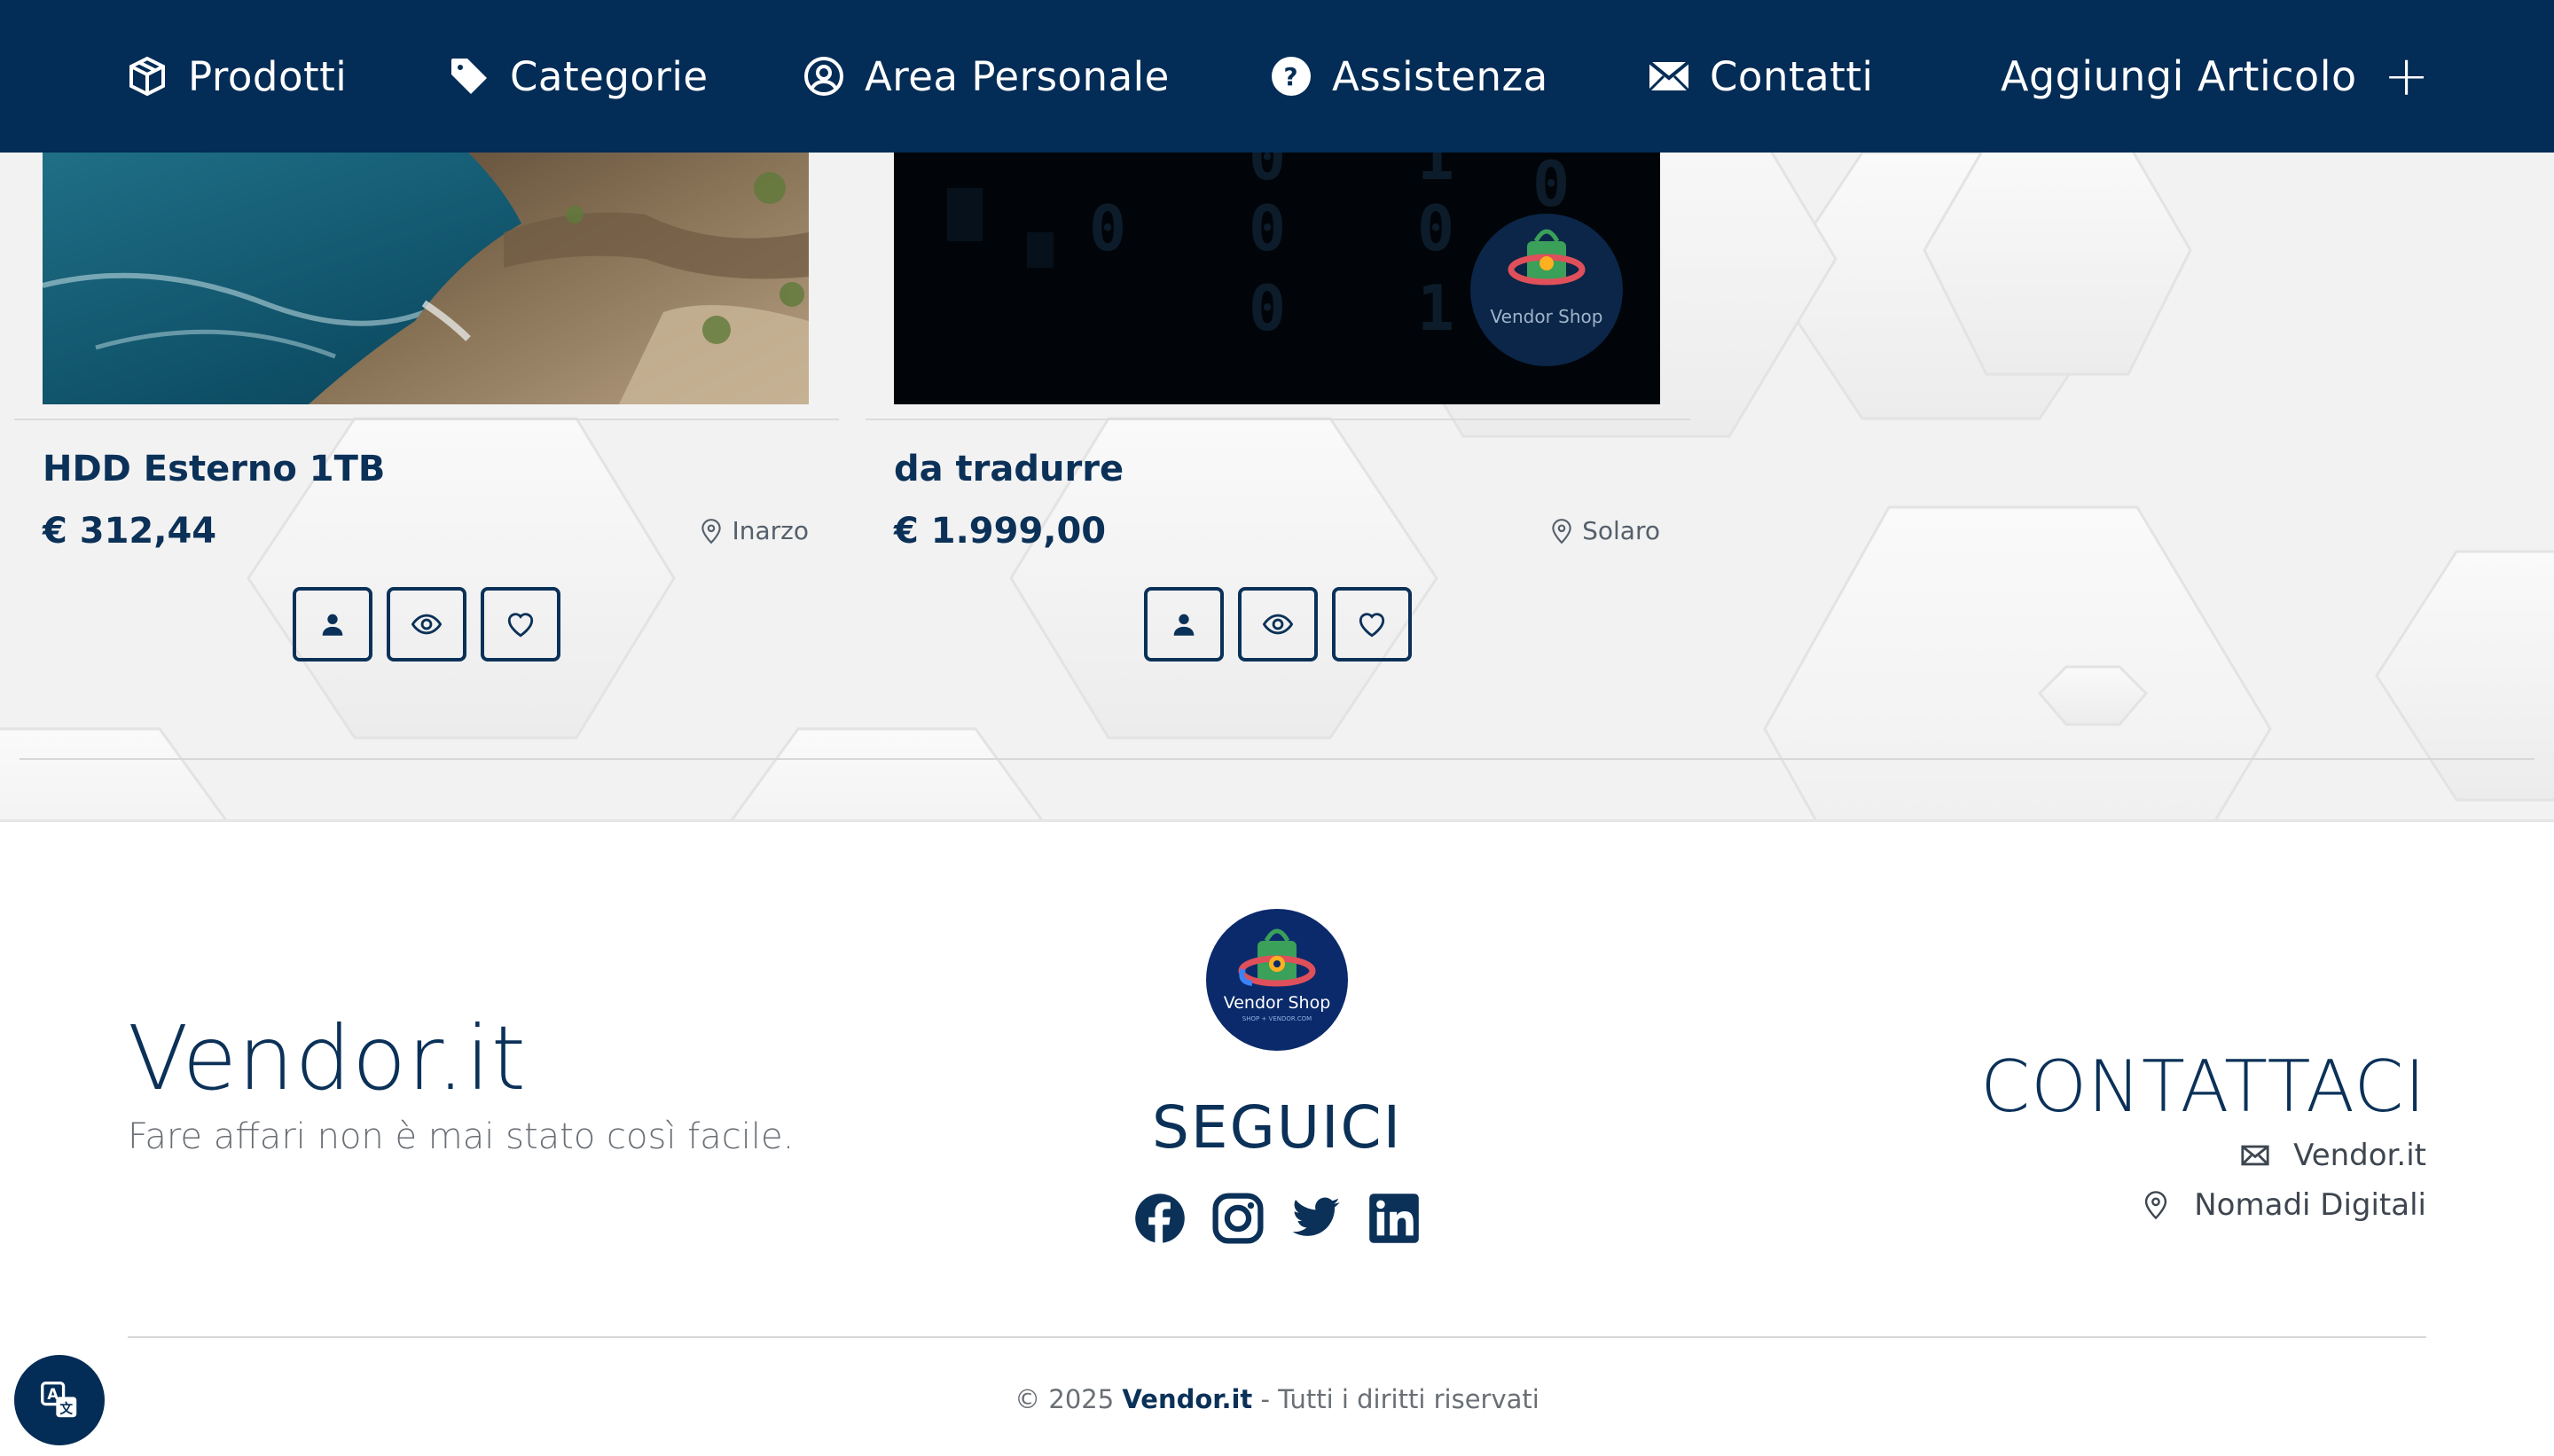 This screenshot has height=1456, width=2554. I want to click on footer-tagline: Fare affari non è mai stato così facile., so click(461, 1136).